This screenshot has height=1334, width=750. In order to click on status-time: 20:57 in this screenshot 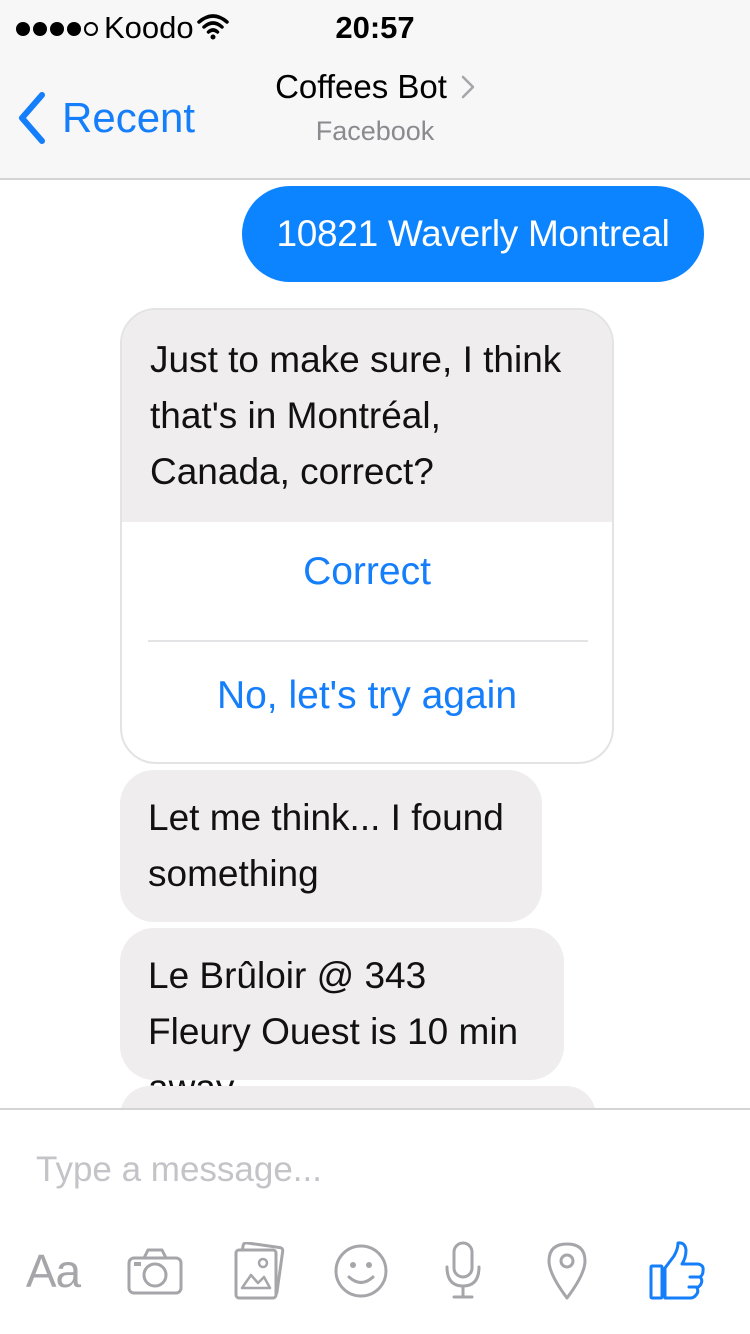, I will do `click(375, 27)`.